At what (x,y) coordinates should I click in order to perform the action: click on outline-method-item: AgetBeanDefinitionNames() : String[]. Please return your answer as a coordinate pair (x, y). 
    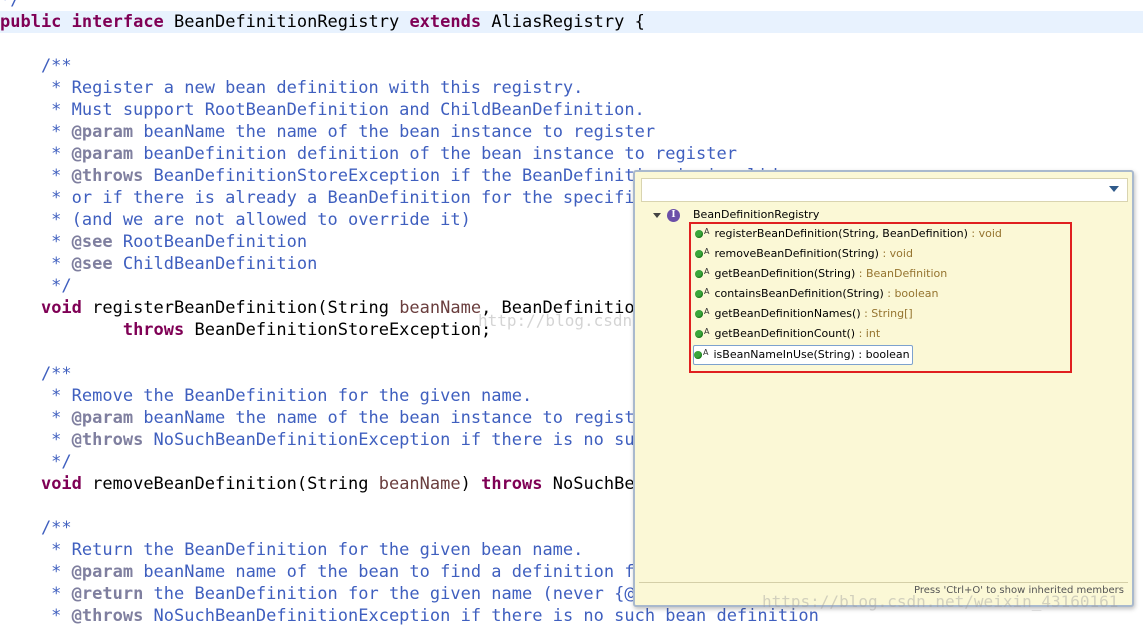
    Looking at the image, I should click on (804, 314).